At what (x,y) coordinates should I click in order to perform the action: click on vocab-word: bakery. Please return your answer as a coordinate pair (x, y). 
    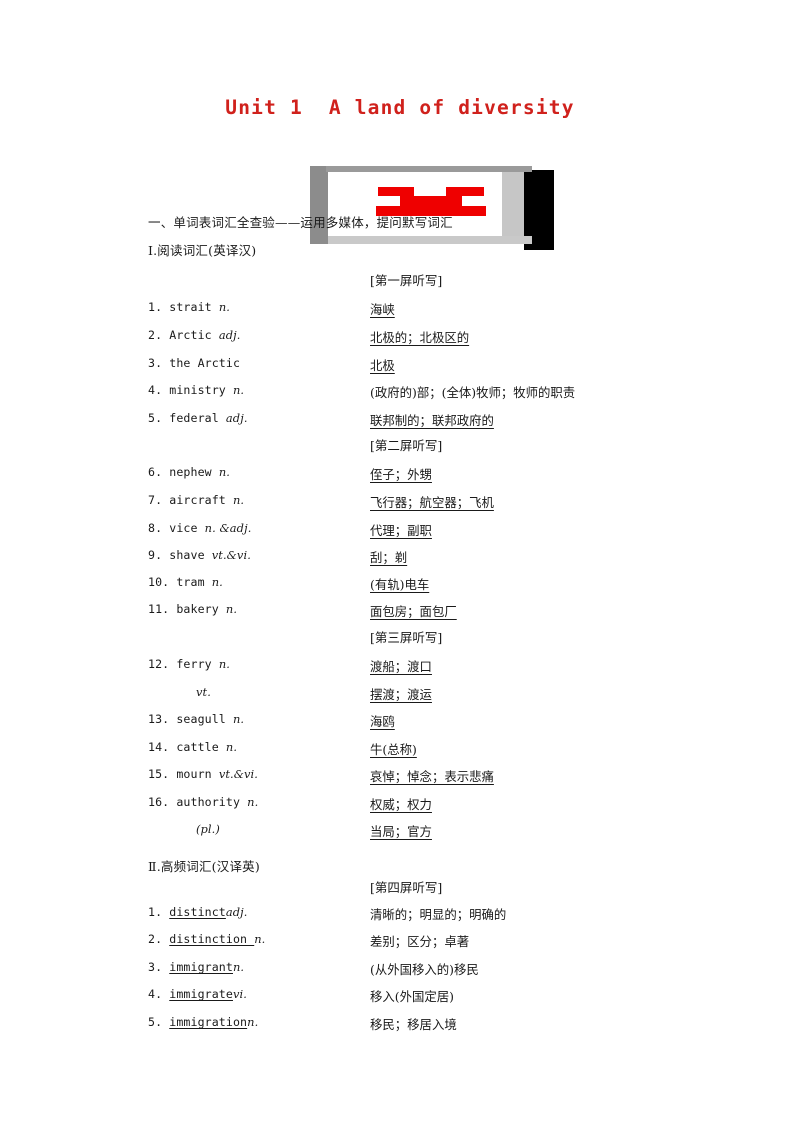
    Looking at the image, I should click on (197, 609).